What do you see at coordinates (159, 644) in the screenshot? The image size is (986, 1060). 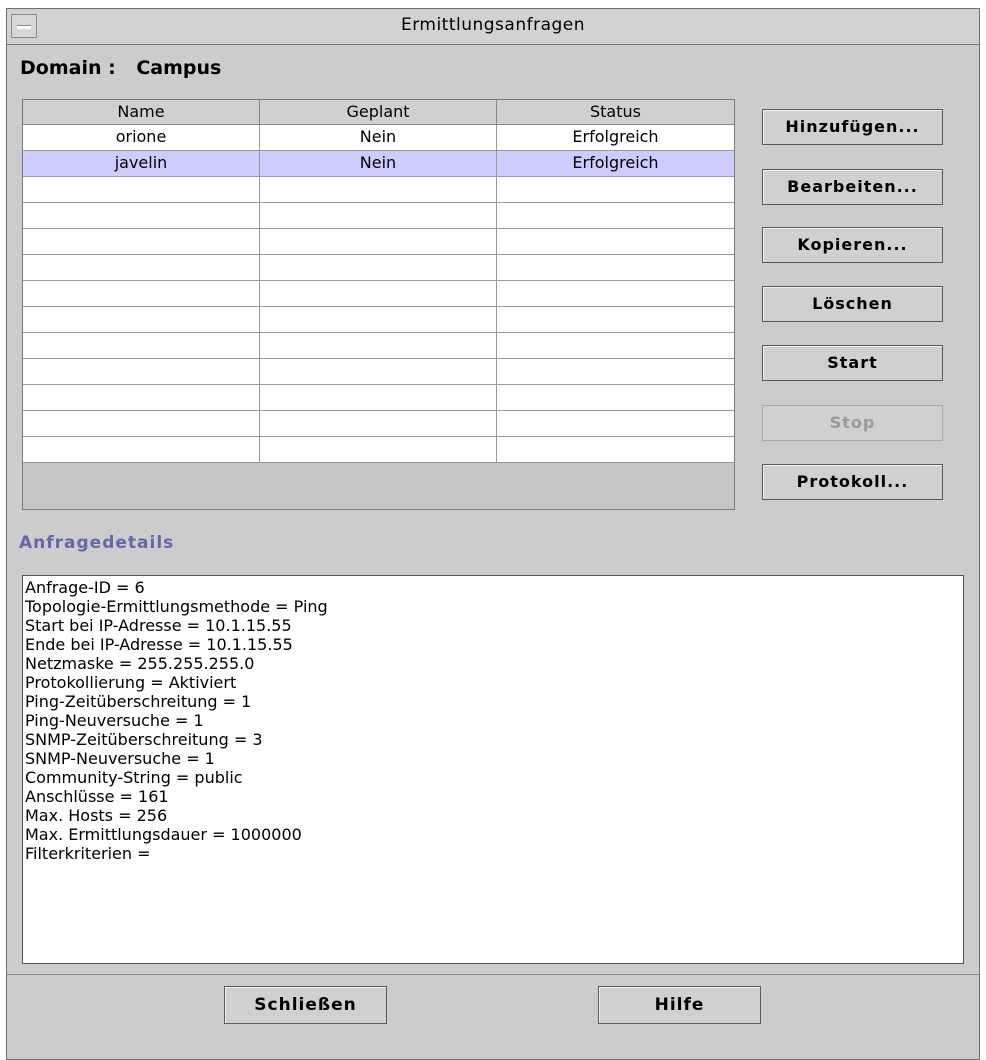 I see `detail-line: Ende bei IP-Adresse = 10.1.15.55` at bounding box center [159, 644].